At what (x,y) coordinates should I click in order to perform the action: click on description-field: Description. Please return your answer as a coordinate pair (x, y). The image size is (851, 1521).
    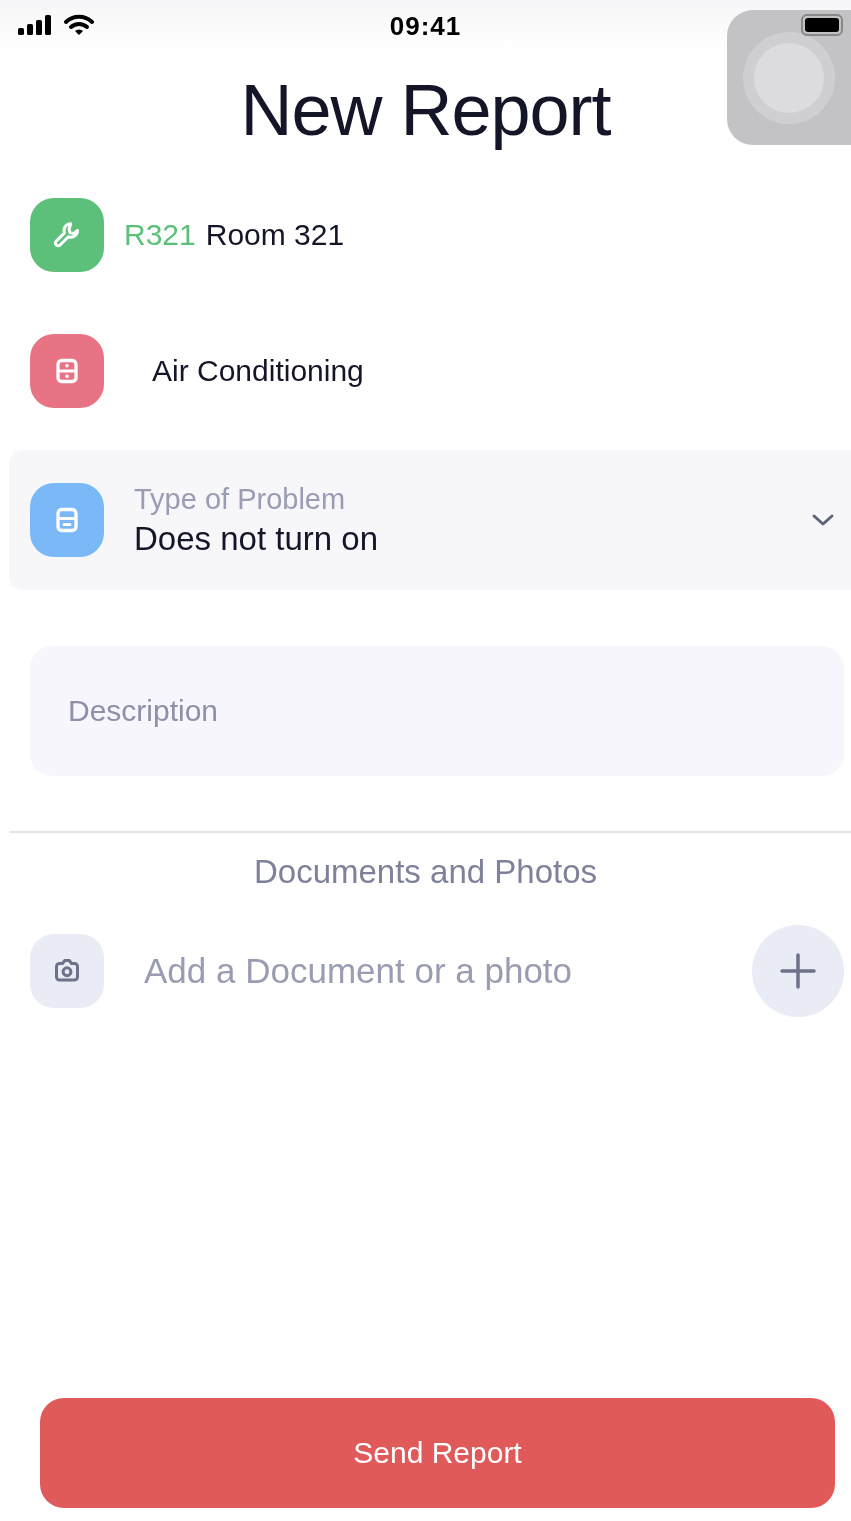
    Looking at the image, I should click on (437, 711).